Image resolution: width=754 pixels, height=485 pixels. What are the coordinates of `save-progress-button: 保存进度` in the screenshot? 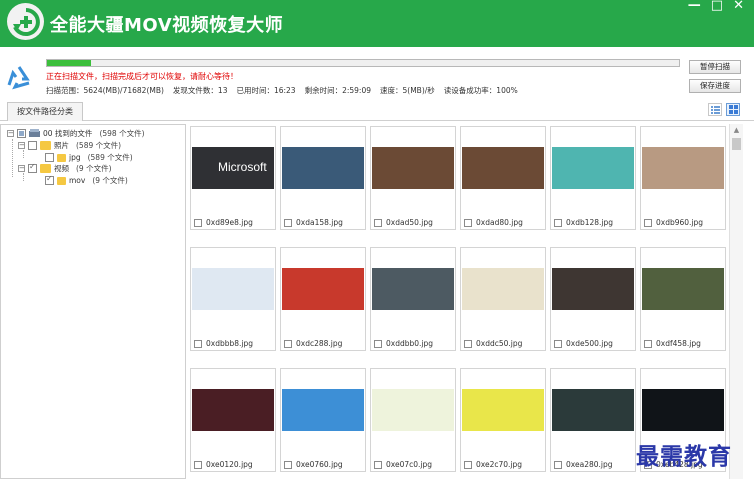 It's located at (715, 86).